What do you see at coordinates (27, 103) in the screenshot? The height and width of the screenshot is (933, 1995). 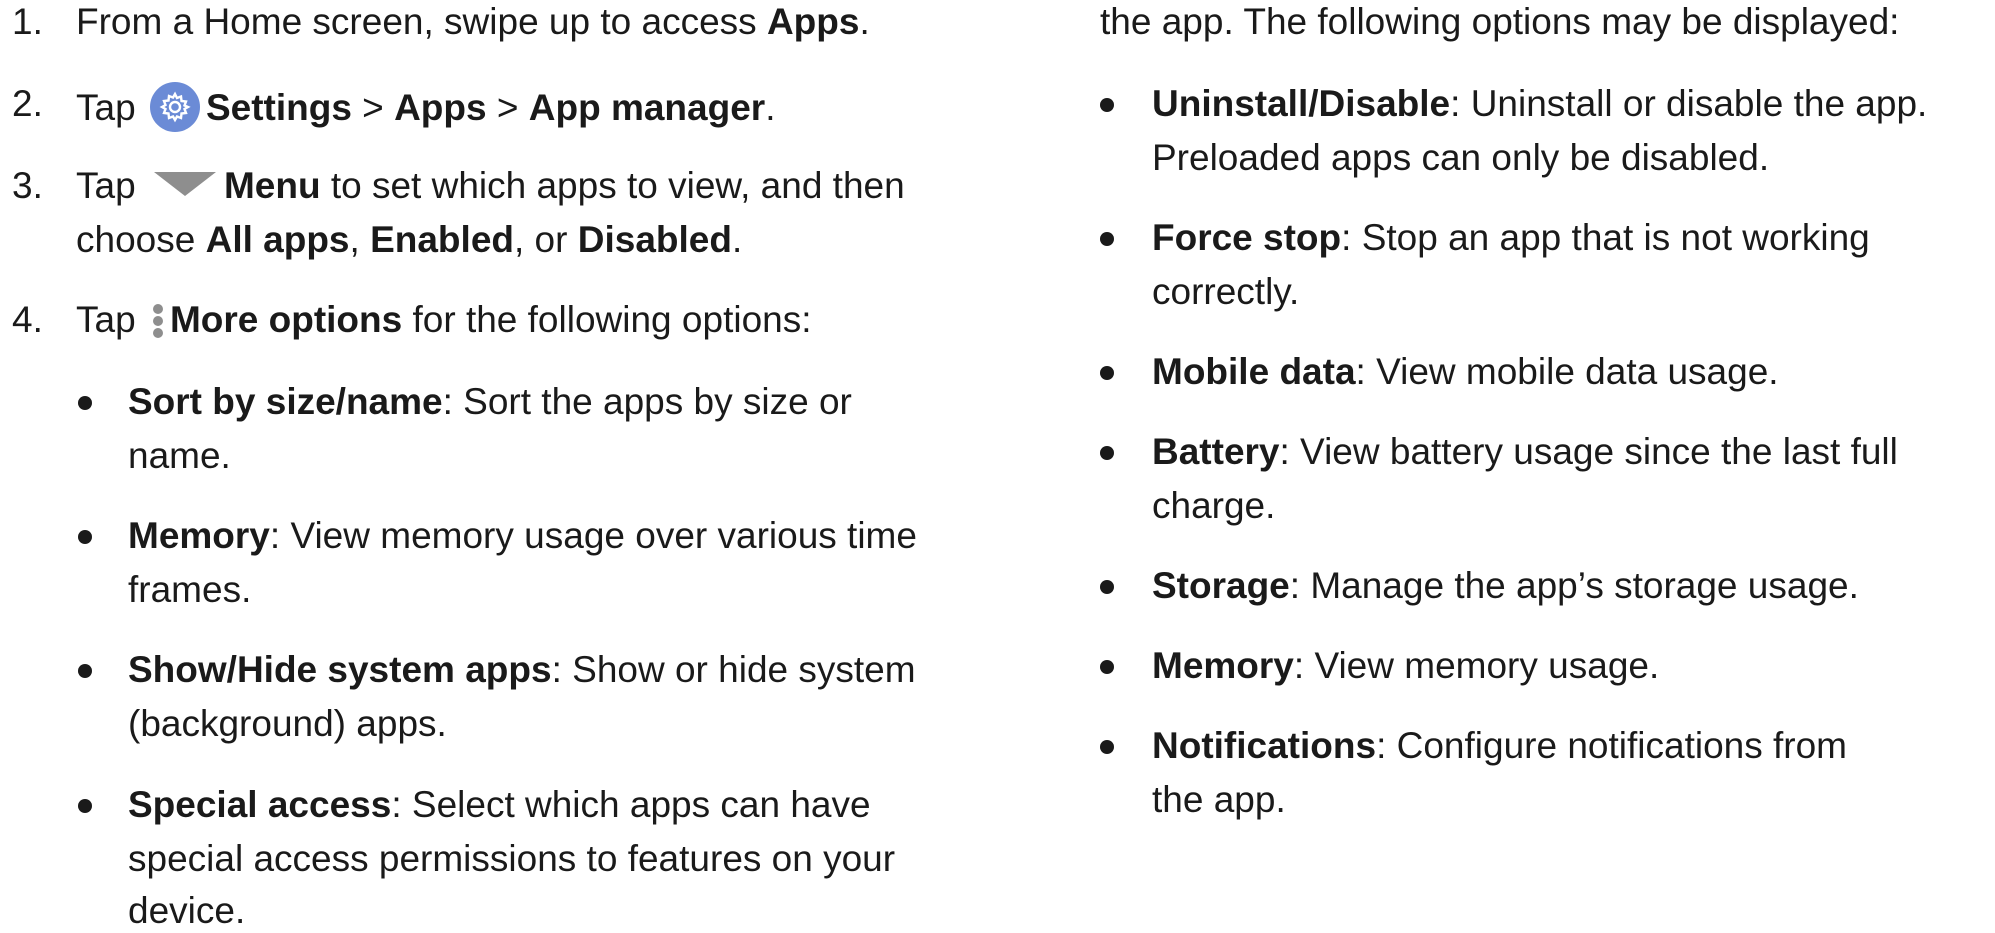 I see `step-number: 2.` at bounding box center [27, 103].